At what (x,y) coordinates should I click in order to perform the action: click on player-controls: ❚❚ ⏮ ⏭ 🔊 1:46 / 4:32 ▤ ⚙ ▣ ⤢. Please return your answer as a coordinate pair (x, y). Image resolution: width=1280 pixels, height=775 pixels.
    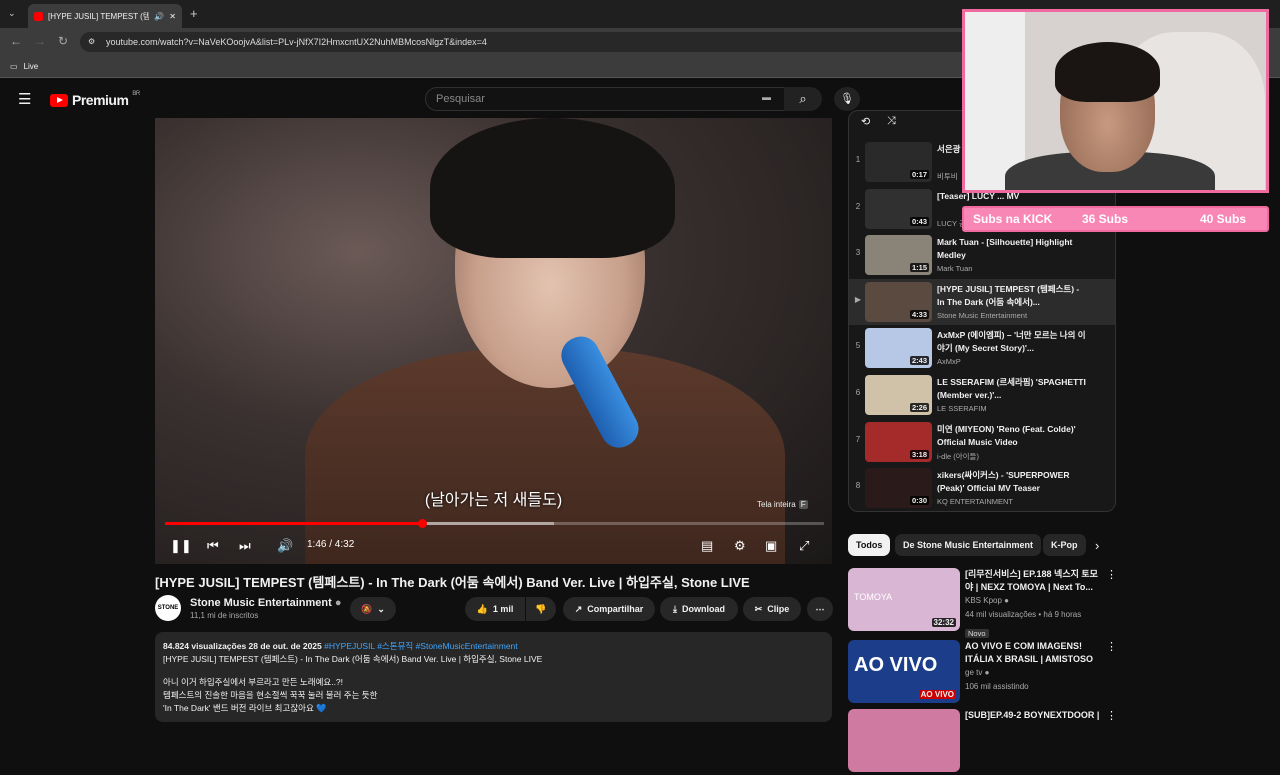
    Looking at the image, I should click on (493, 547).